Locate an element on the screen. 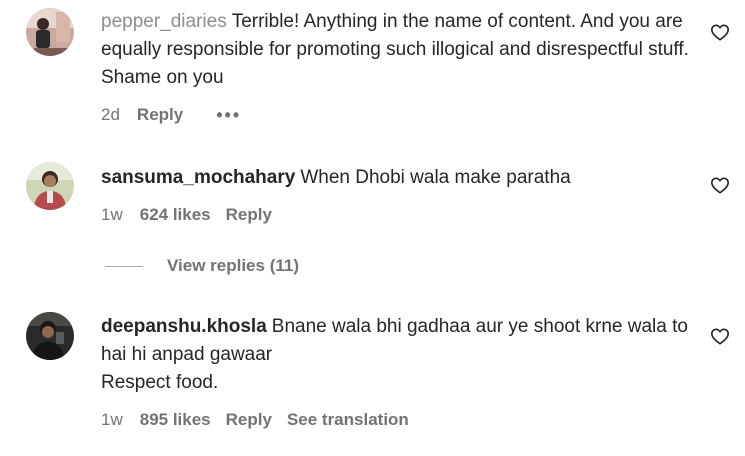 The width and height of the screenshot is (745, 456). view-replies-button: View replies (11) is located at coordinates (202, 266).